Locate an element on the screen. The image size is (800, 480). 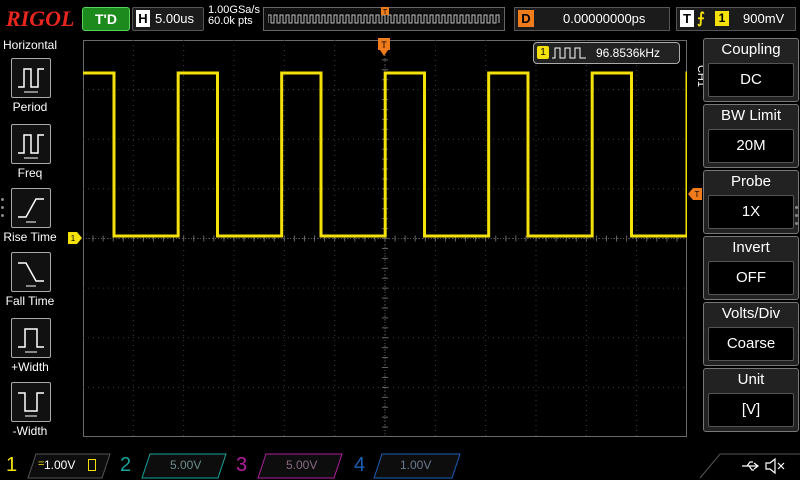
measurement-value: 96.8536kHz is located at coordinates (628, 53).